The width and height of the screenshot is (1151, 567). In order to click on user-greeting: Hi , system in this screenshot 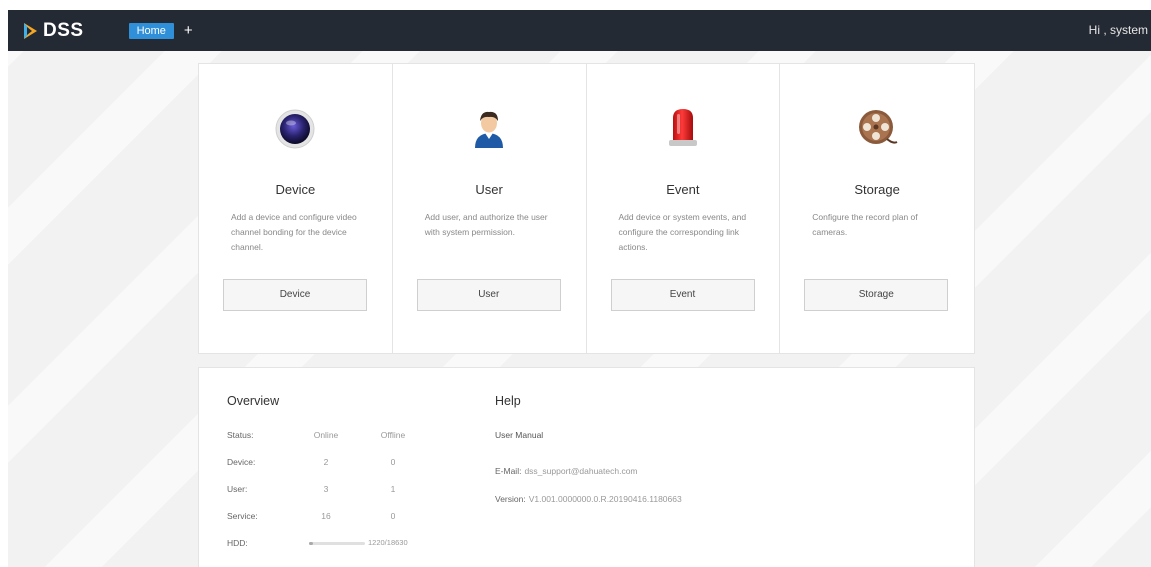, I will do `click(1118, 30)`.